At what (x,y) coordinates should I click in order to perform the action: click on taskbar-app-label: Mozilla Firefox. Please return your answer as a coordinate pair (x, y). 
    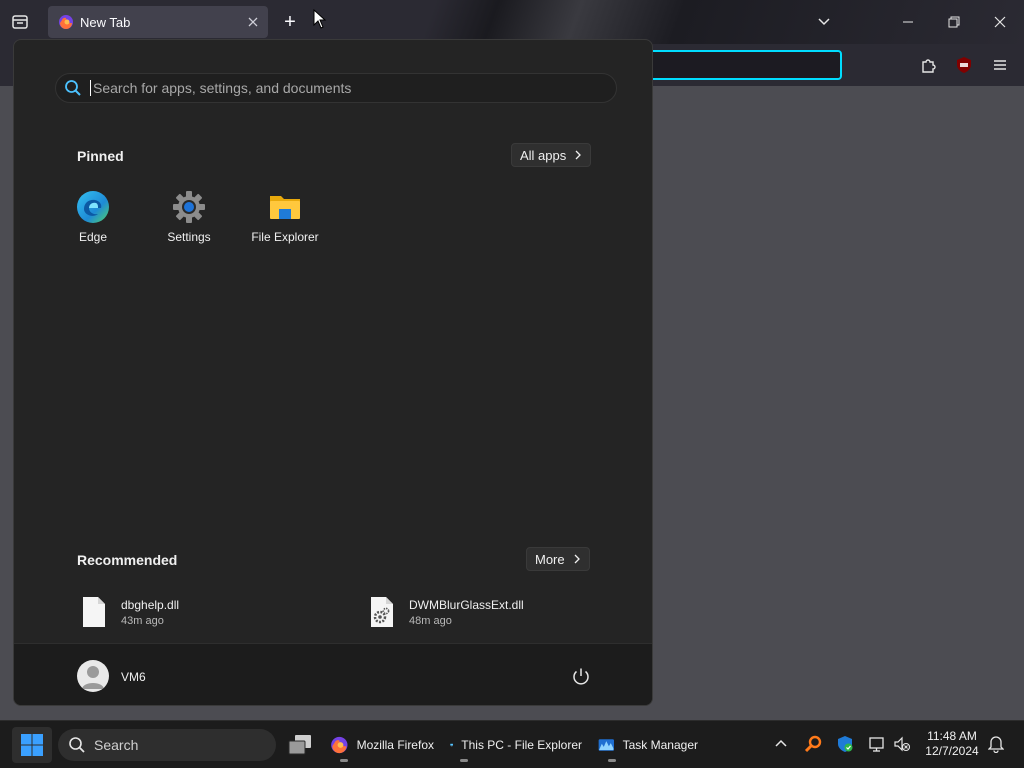
    Looking at the image, I should click on (395, 745).